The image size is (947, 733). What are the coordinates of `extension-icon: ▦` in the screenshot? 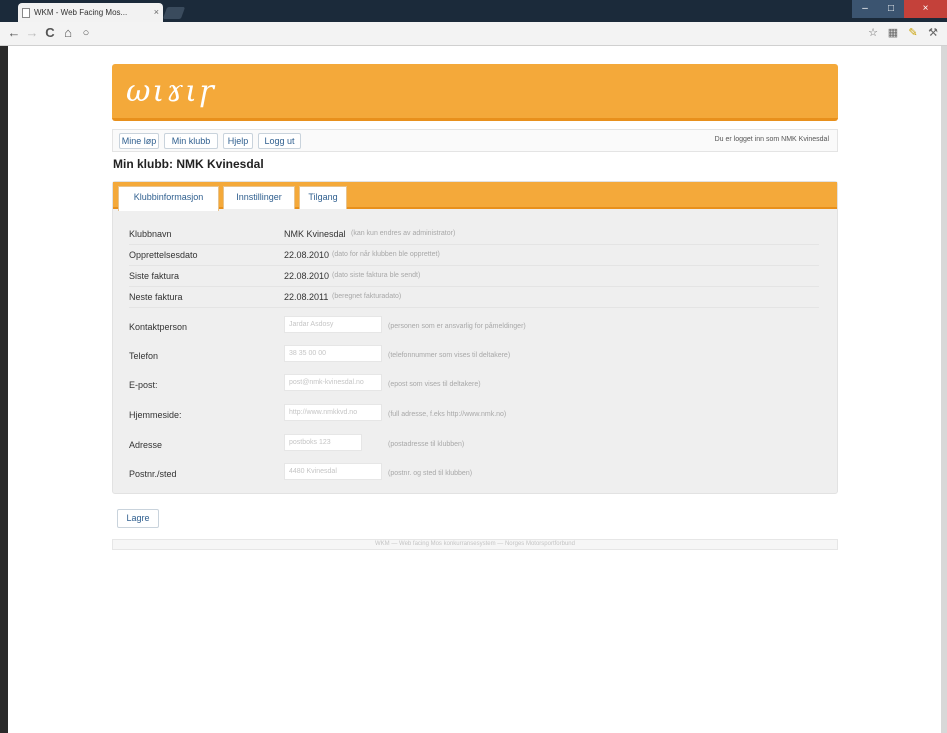 It's located at (893, 33).